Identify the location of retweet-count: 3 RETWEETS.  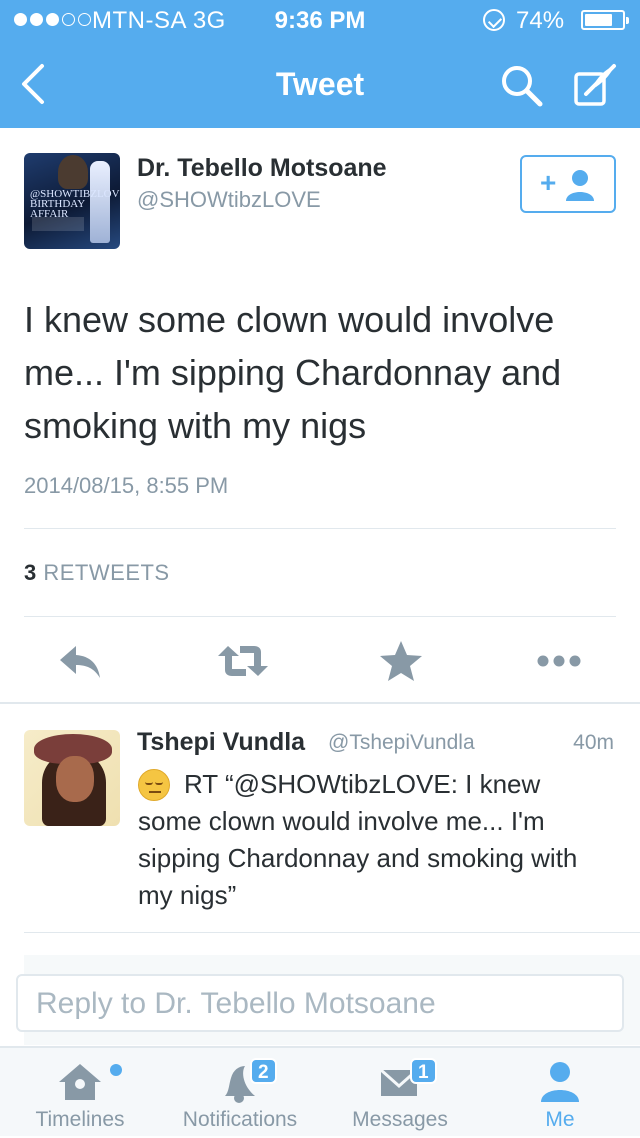
(97, 573).